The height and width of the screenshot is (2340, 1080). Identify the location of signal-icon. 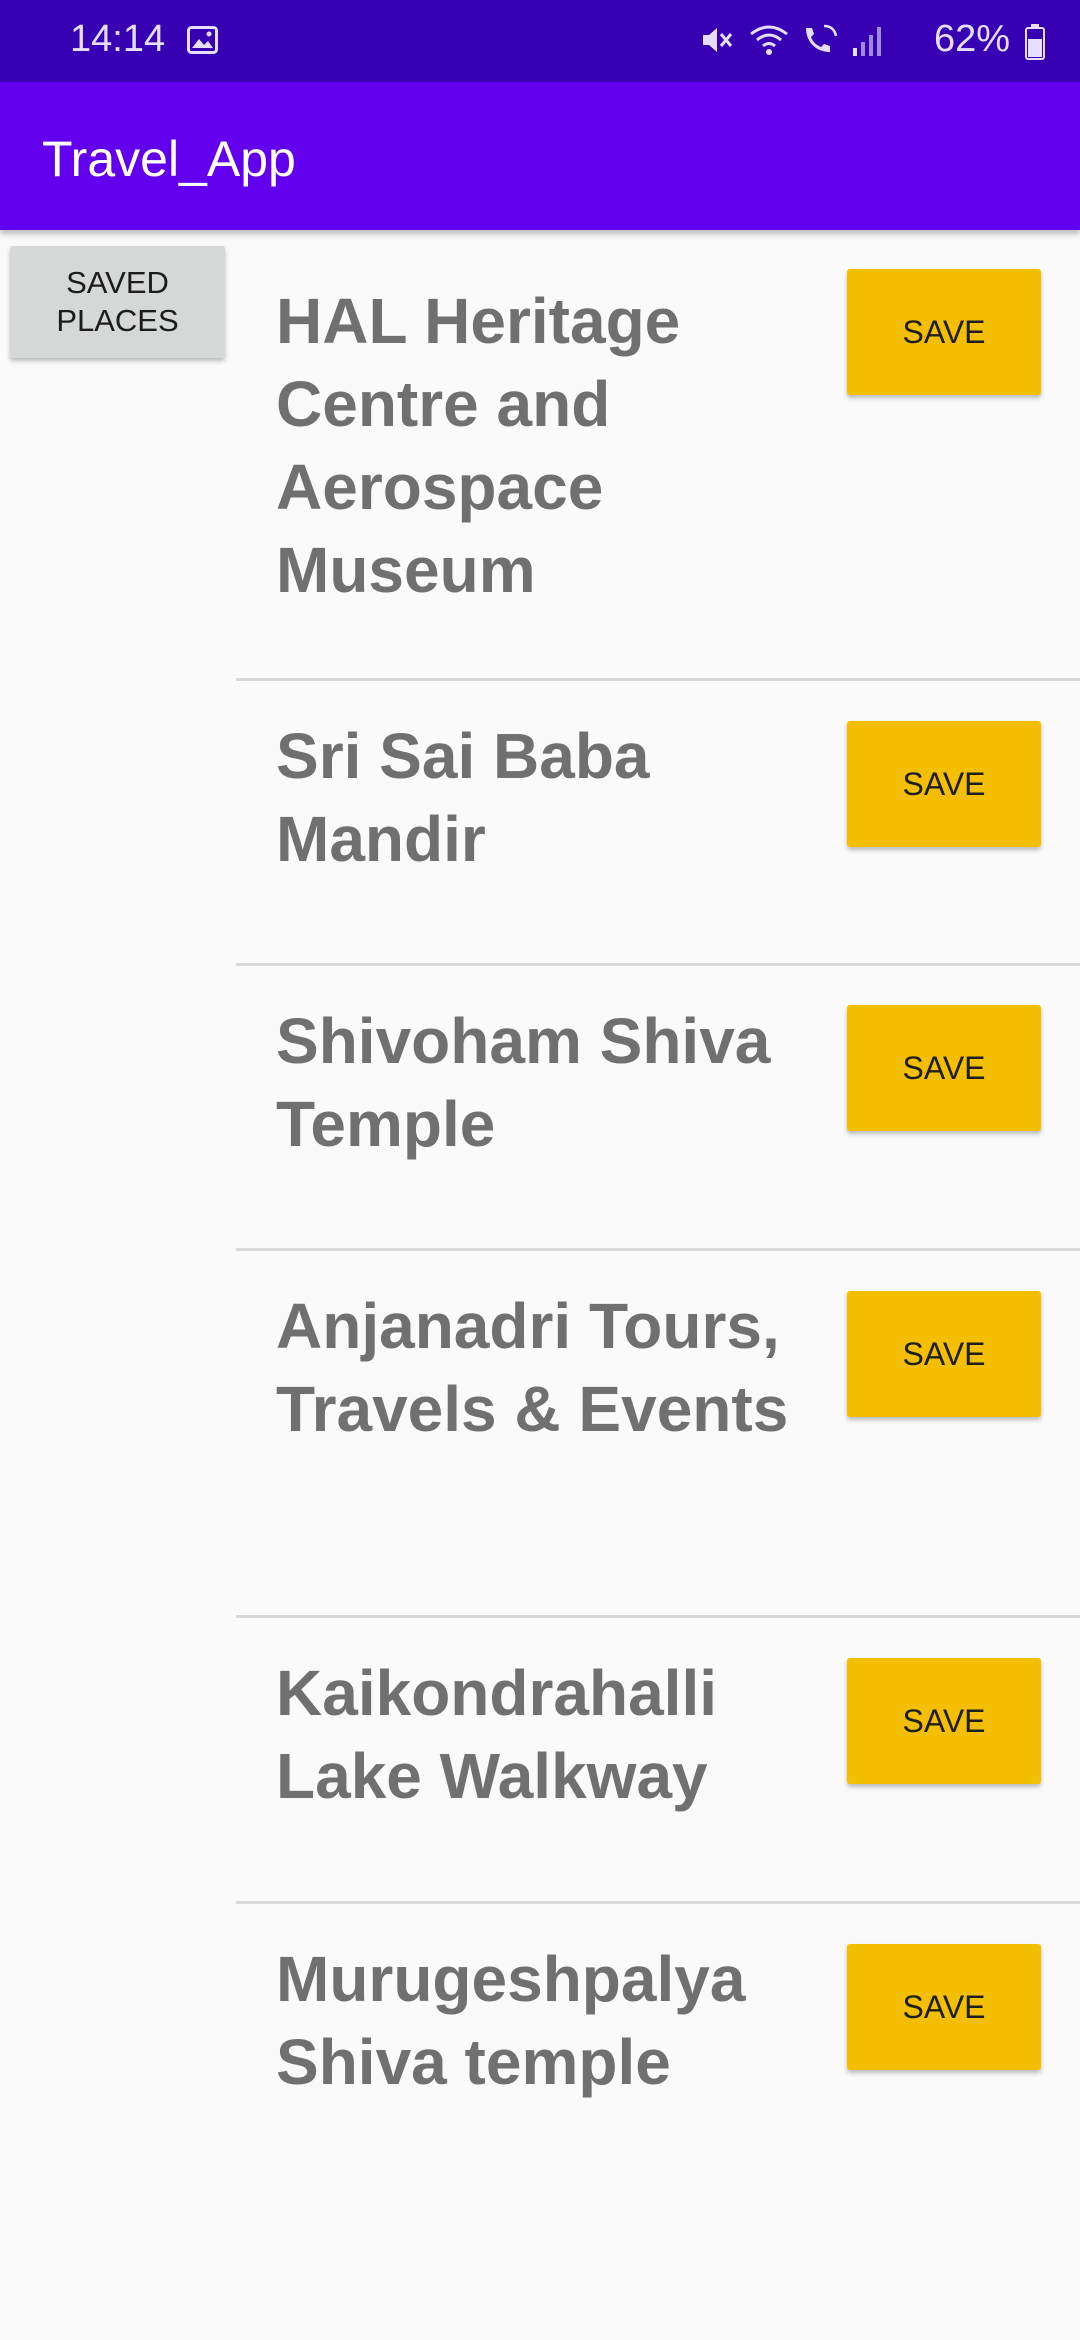
(867, 41).